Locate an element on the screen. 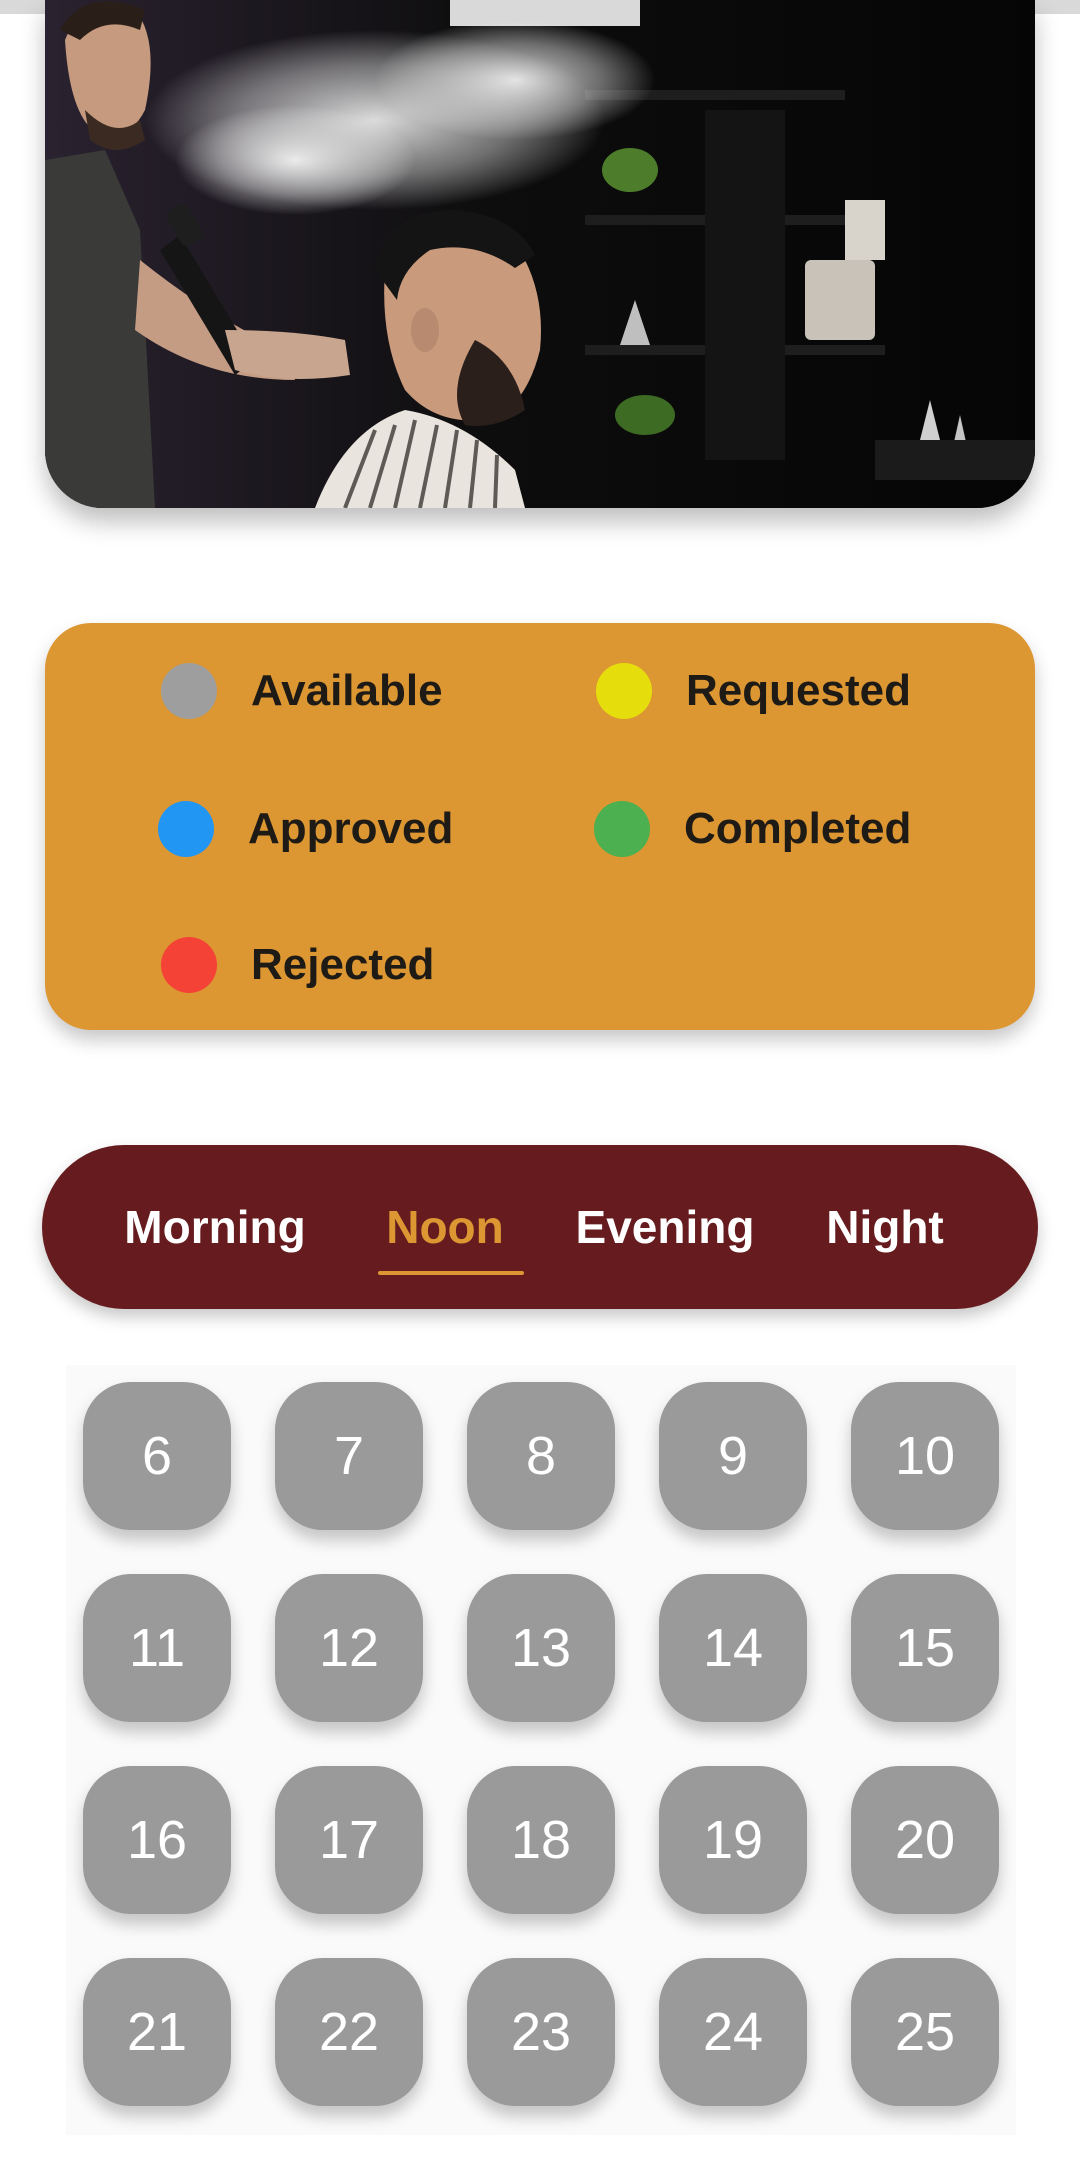 The width and height of the screenshot is (1080, 2174). hour-slot: 16 is located at coordinates (157, 1840).